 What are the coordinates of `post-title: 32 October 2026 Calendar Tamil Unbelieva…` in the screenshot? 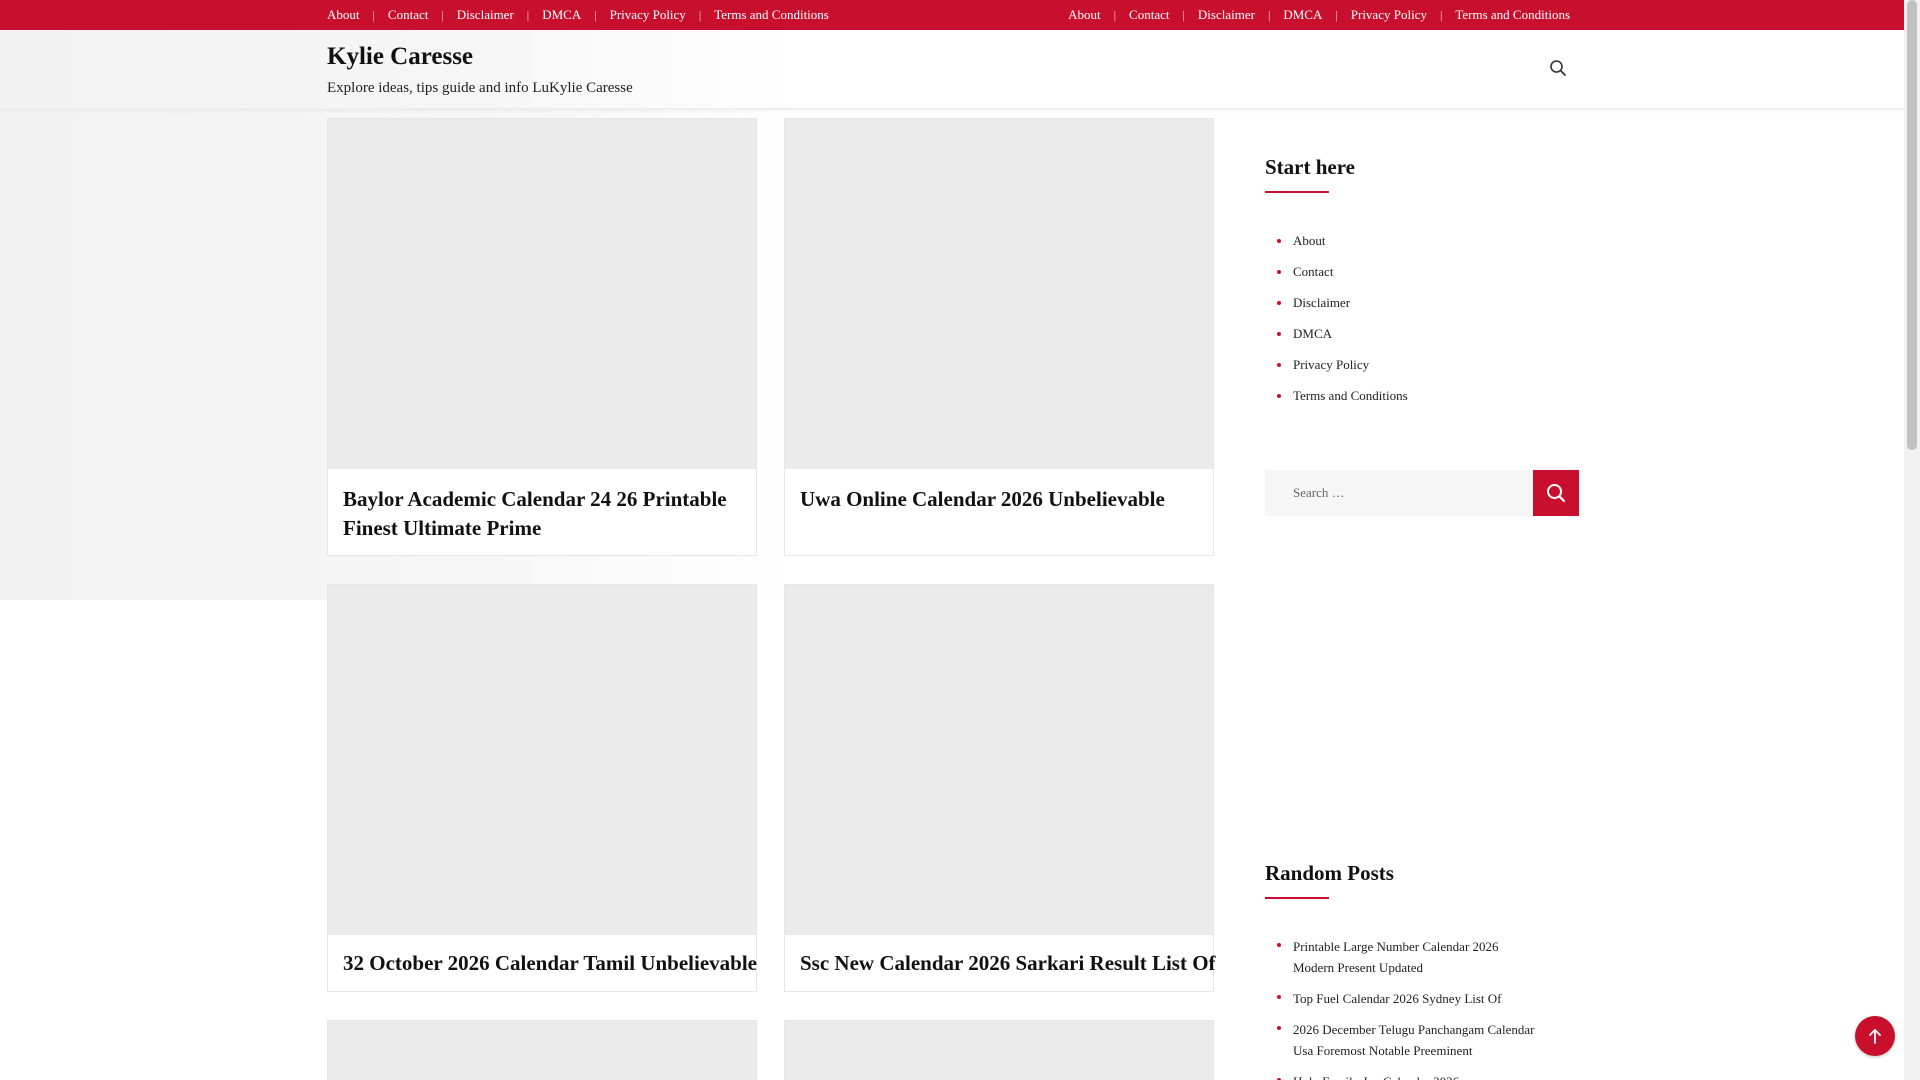 It's located at (550, 963).